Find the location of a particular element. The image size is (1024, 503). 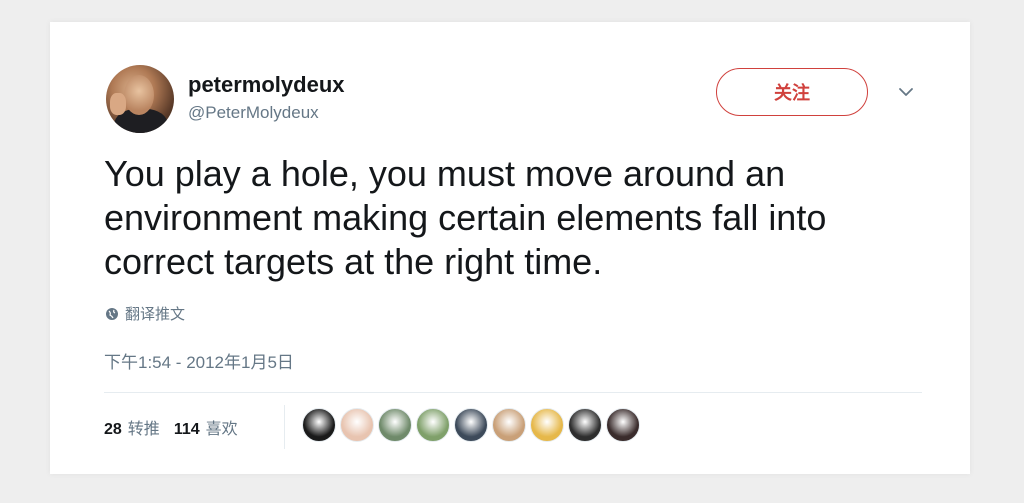

follow-button: 关注 is located at coordinates (792, 92).